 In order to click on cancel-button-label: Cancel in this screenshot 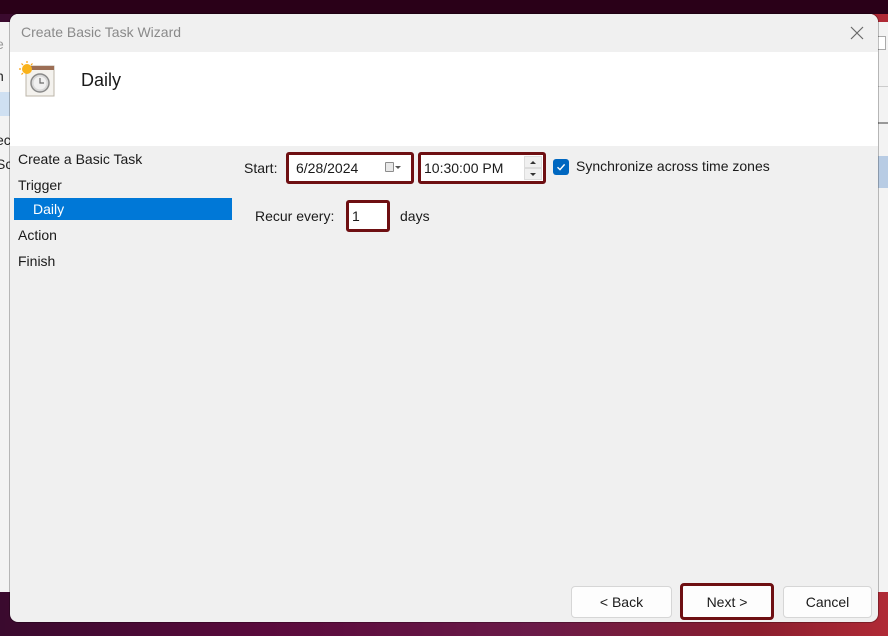, I will do `click(827, 602)`.